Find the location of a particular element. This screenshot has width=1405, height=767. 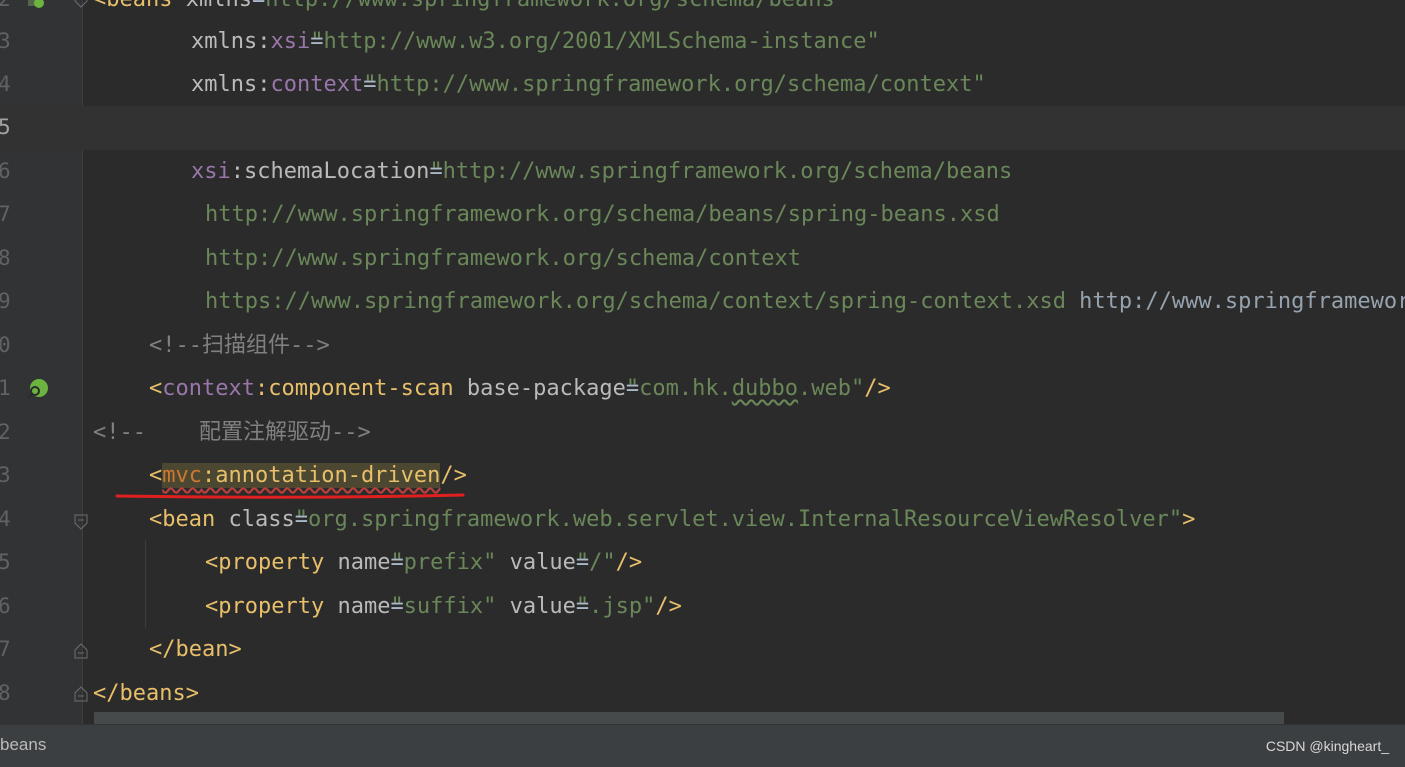

code-line: 5 is located at coordinates (702, 128).